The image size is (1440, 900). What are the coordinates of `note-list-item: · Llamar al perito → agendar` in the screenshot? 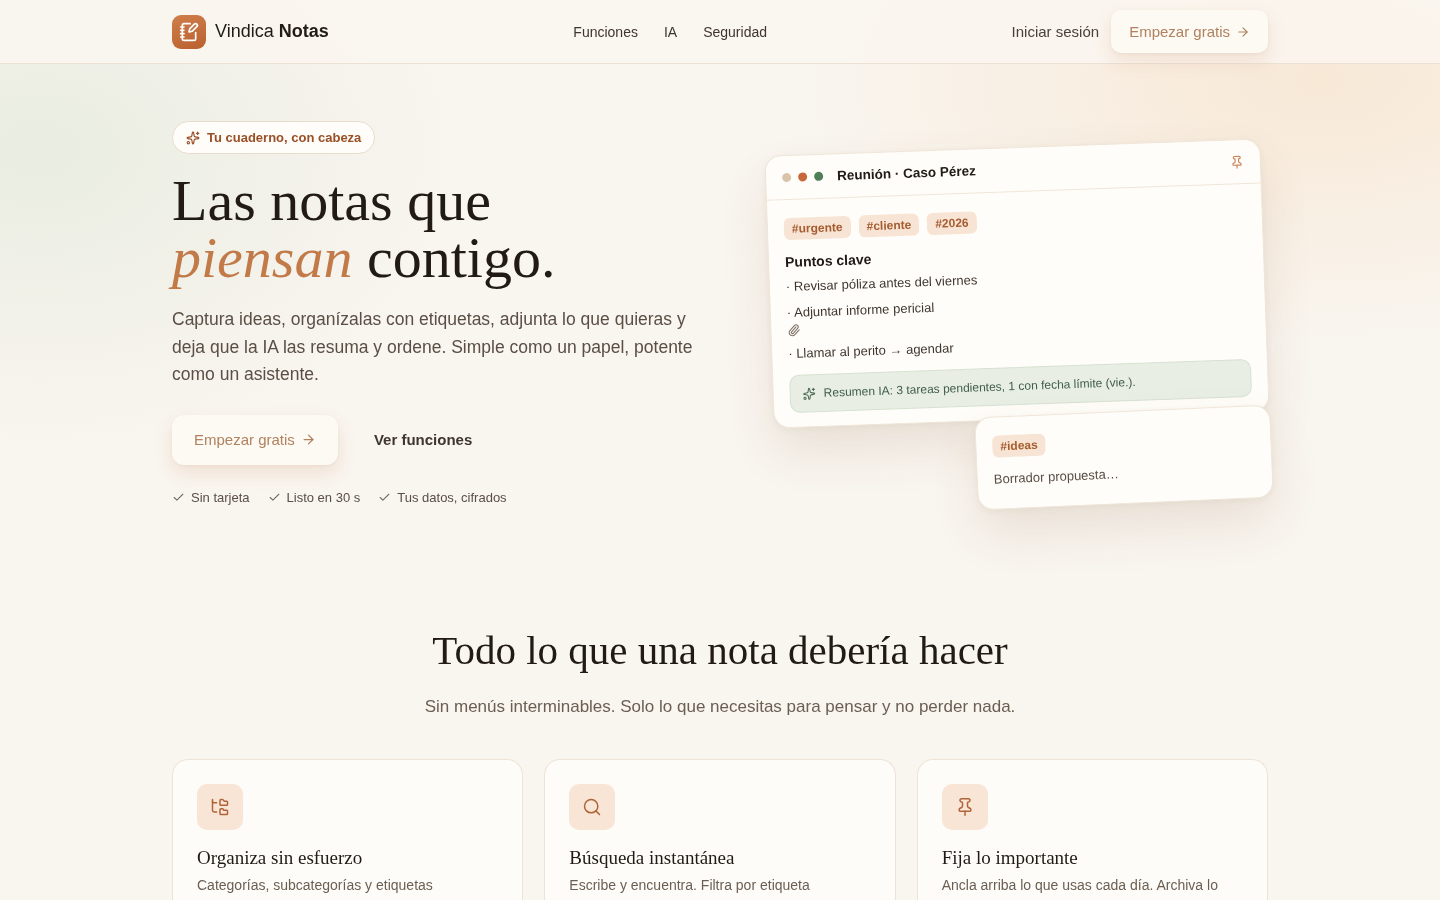 It's located at (871, 351).